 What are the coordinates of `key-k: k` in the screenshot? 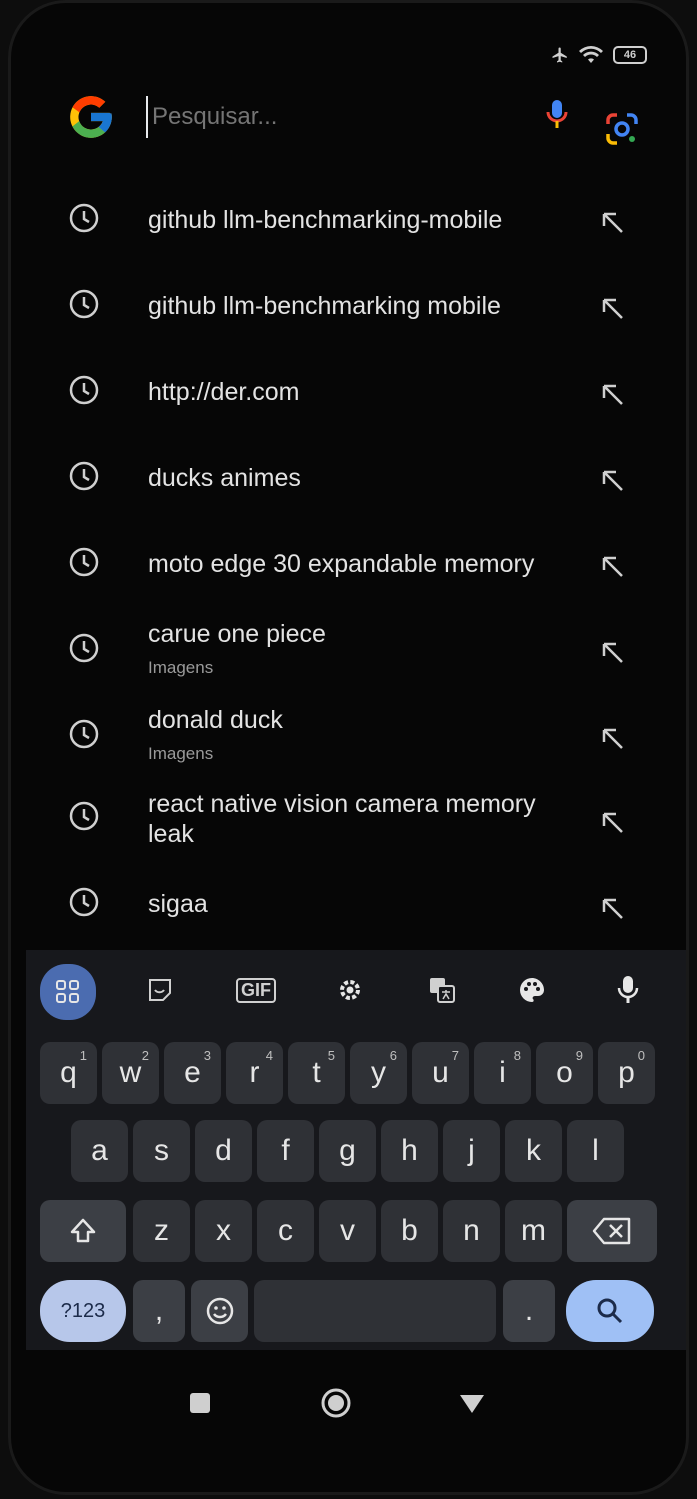 It's located at (533, 1151).